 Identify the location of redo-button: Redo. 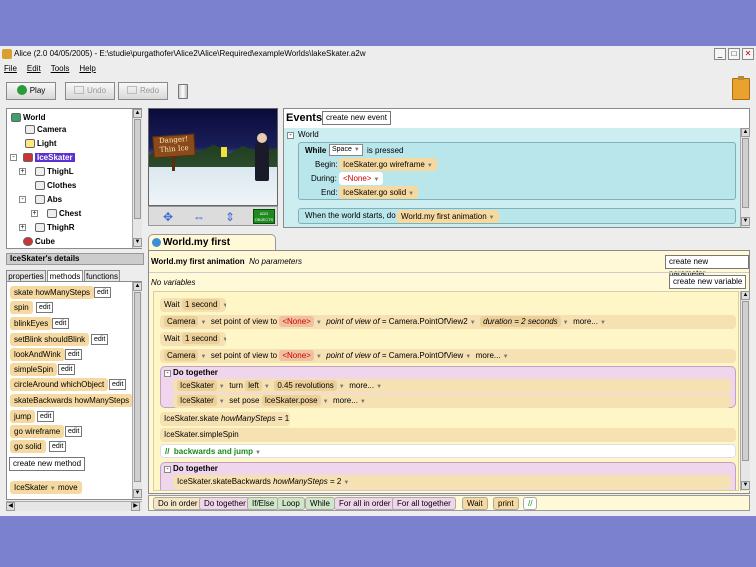
(143, 91).